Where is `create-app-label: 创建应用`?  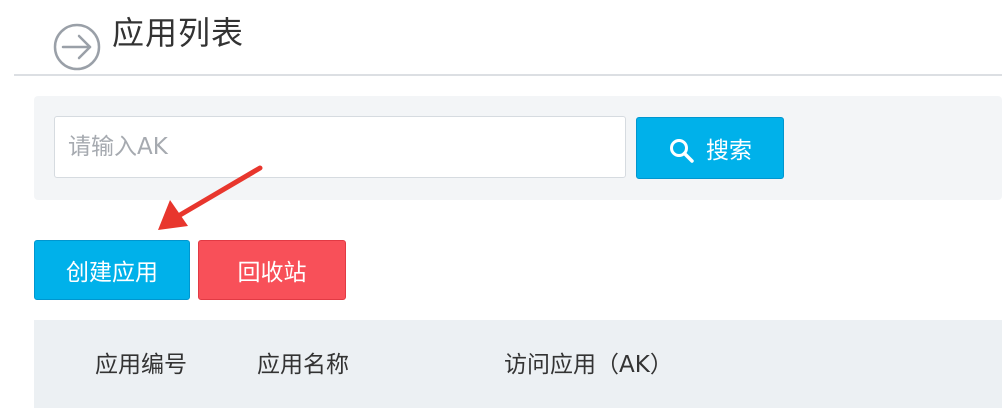
create-app-label: 创建应用 is located at coordinates (112, 273).